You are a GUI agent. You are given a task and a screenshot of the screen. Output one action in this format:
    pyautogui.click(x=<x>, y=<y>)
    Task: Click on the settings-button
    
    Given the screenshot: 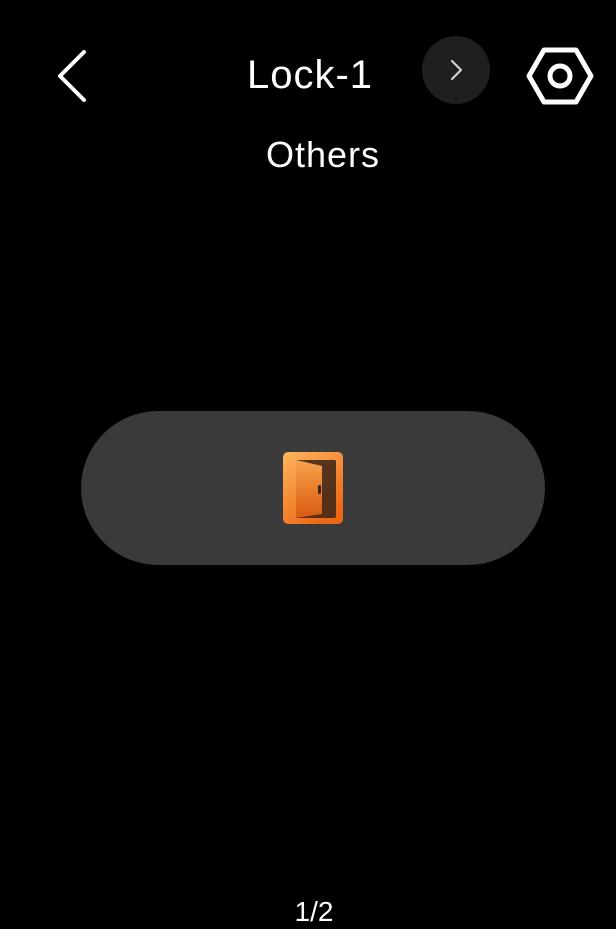 What is the action you would take?
    pyautogui.click(x=560, y=76)
    